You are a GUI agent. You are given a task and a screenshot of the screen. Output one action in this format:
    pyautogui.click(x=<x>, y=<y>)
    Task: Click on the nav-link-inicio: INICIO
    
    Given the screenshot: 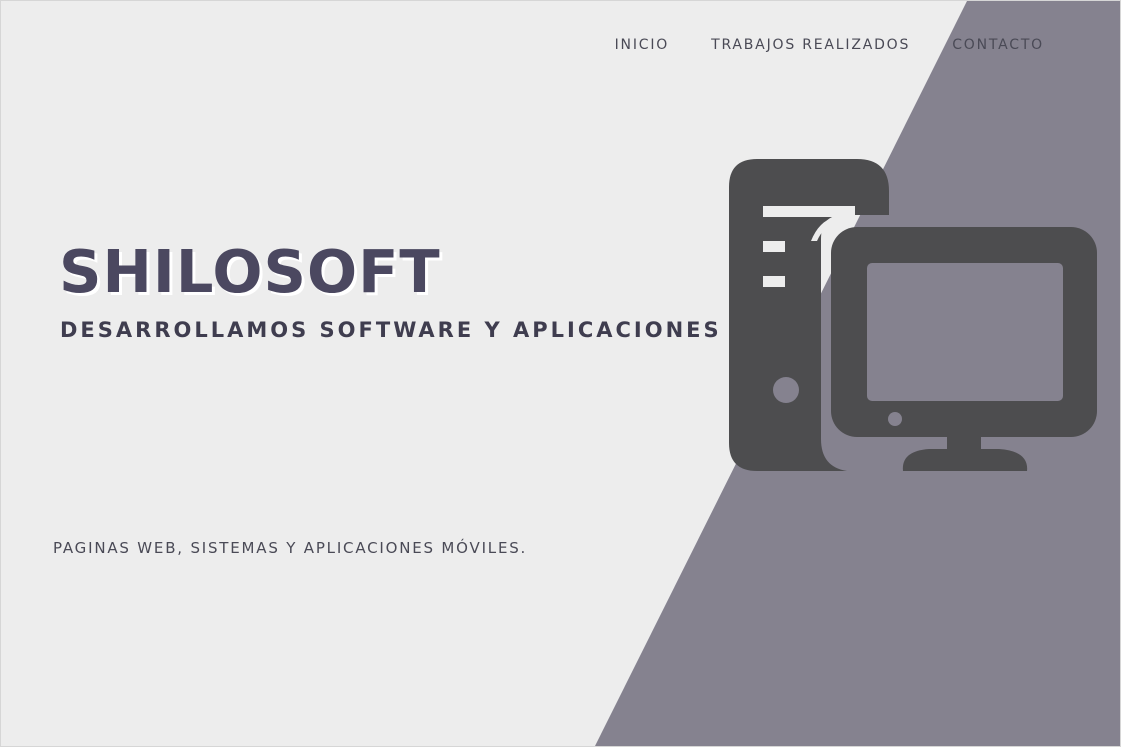 What is the action you would take?
    pyautogui.click(x=642, y=45)
    